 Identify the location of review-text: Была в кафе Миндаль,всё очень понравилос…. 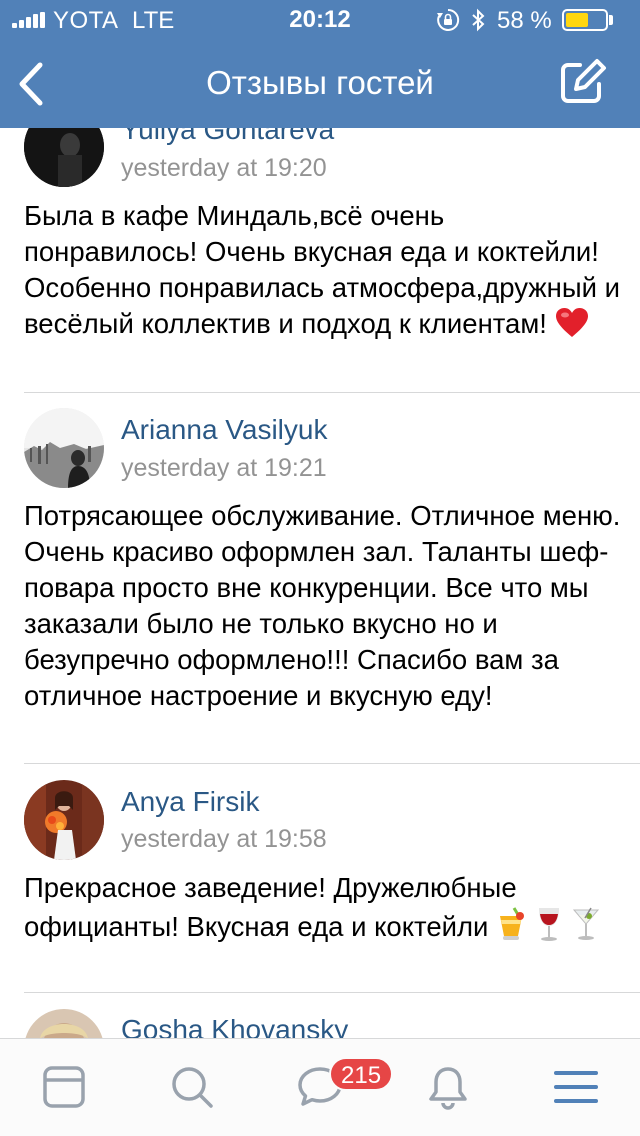
(324, 273).